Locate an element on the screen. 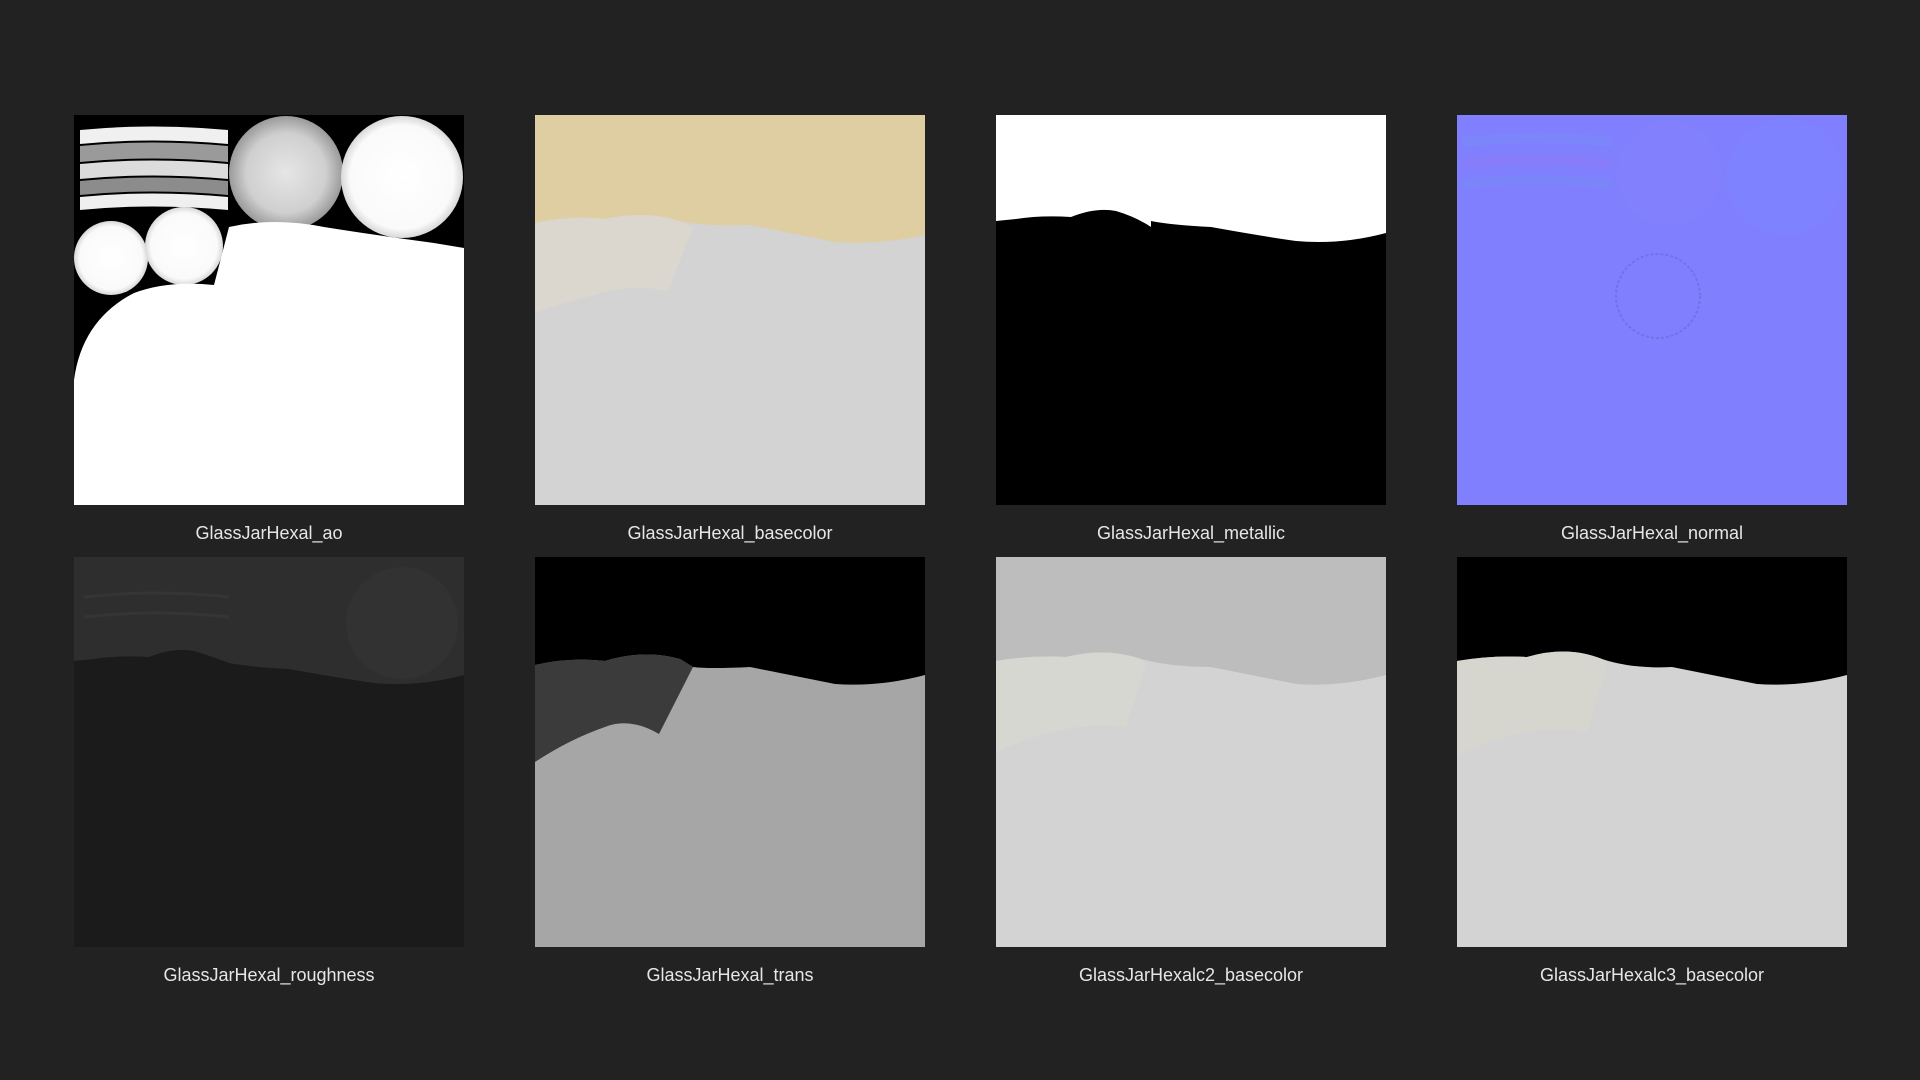 This screenshot has width=1920, height=1080. file-name-label: GlassJarHexal_trans is located at coordinates (730, 975).